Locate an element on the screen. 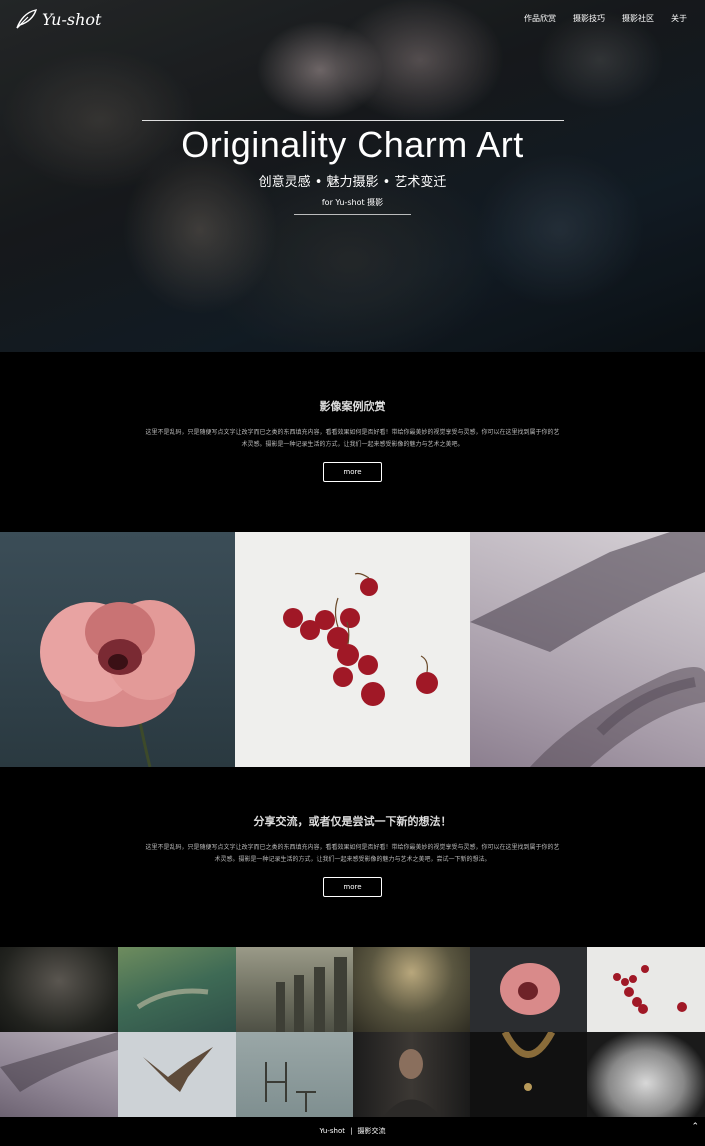  footer: Yu-shot | 摄影交流 is located at coordinates (352, 1131).